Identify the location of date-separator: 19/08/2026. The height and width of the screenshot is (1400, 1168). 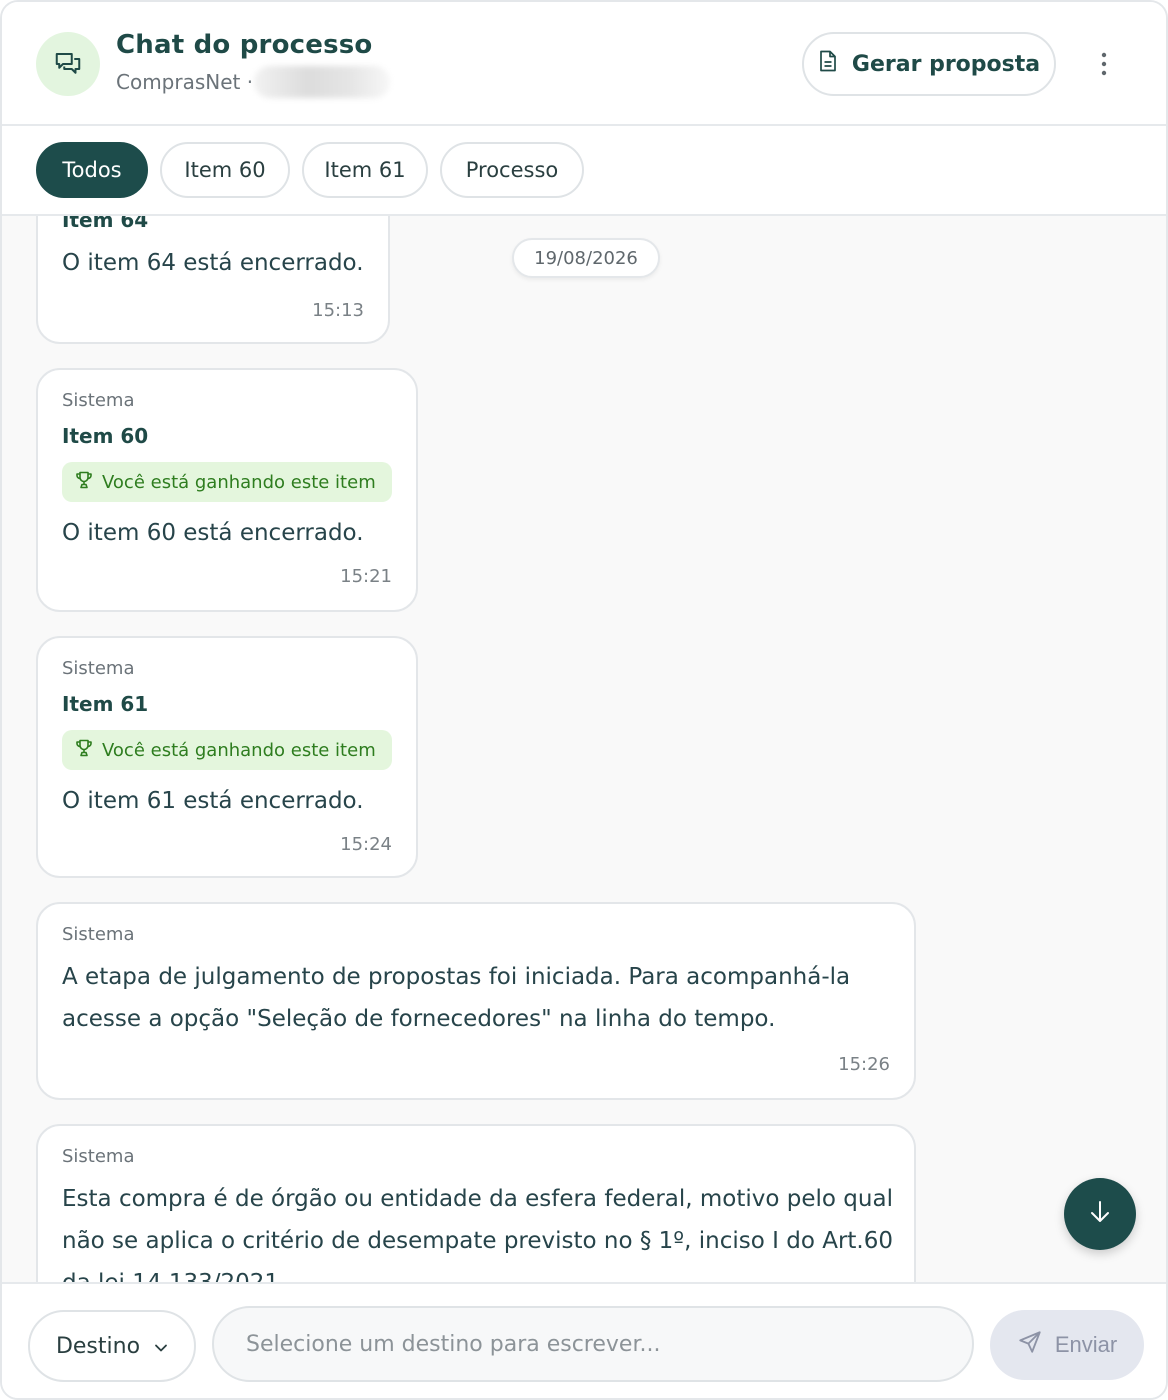
(586, 258).